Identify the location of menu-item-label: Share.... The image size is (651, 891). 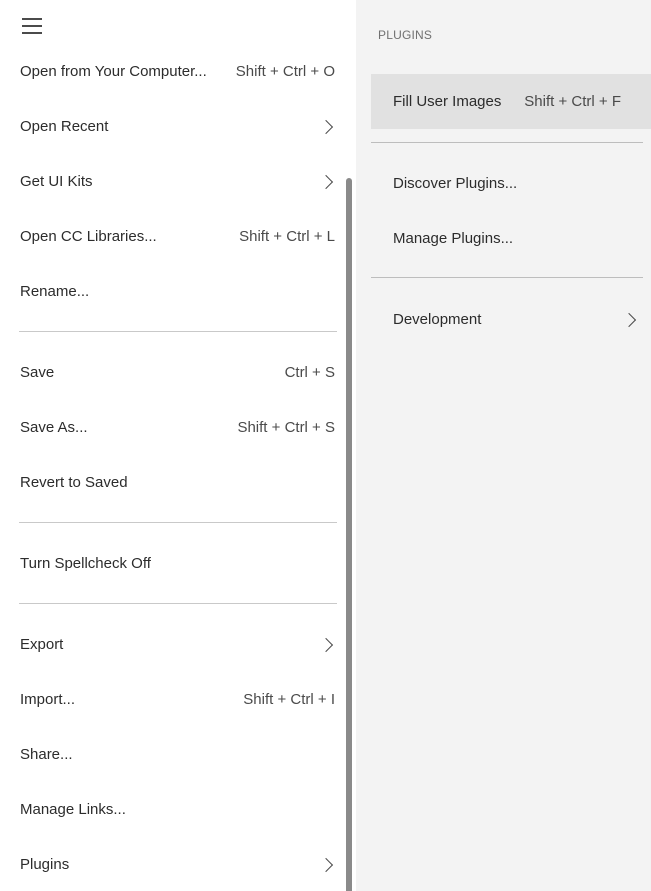
(46, 754).